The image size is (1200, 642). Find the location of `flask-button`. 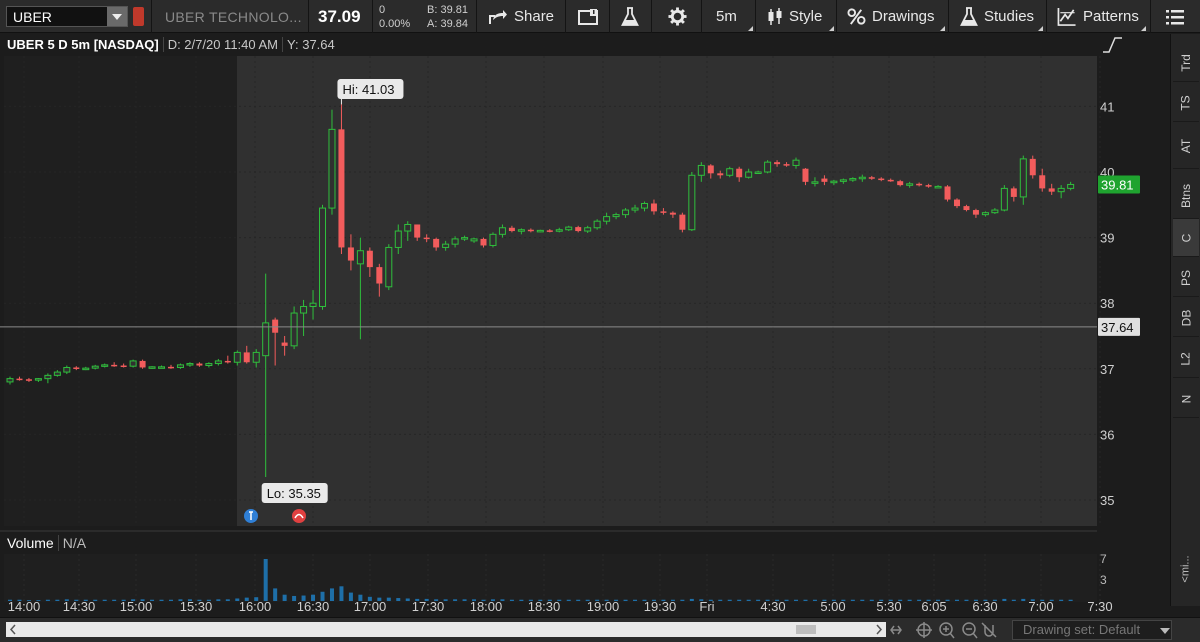

flask-button is located at coordinates (630, 16).